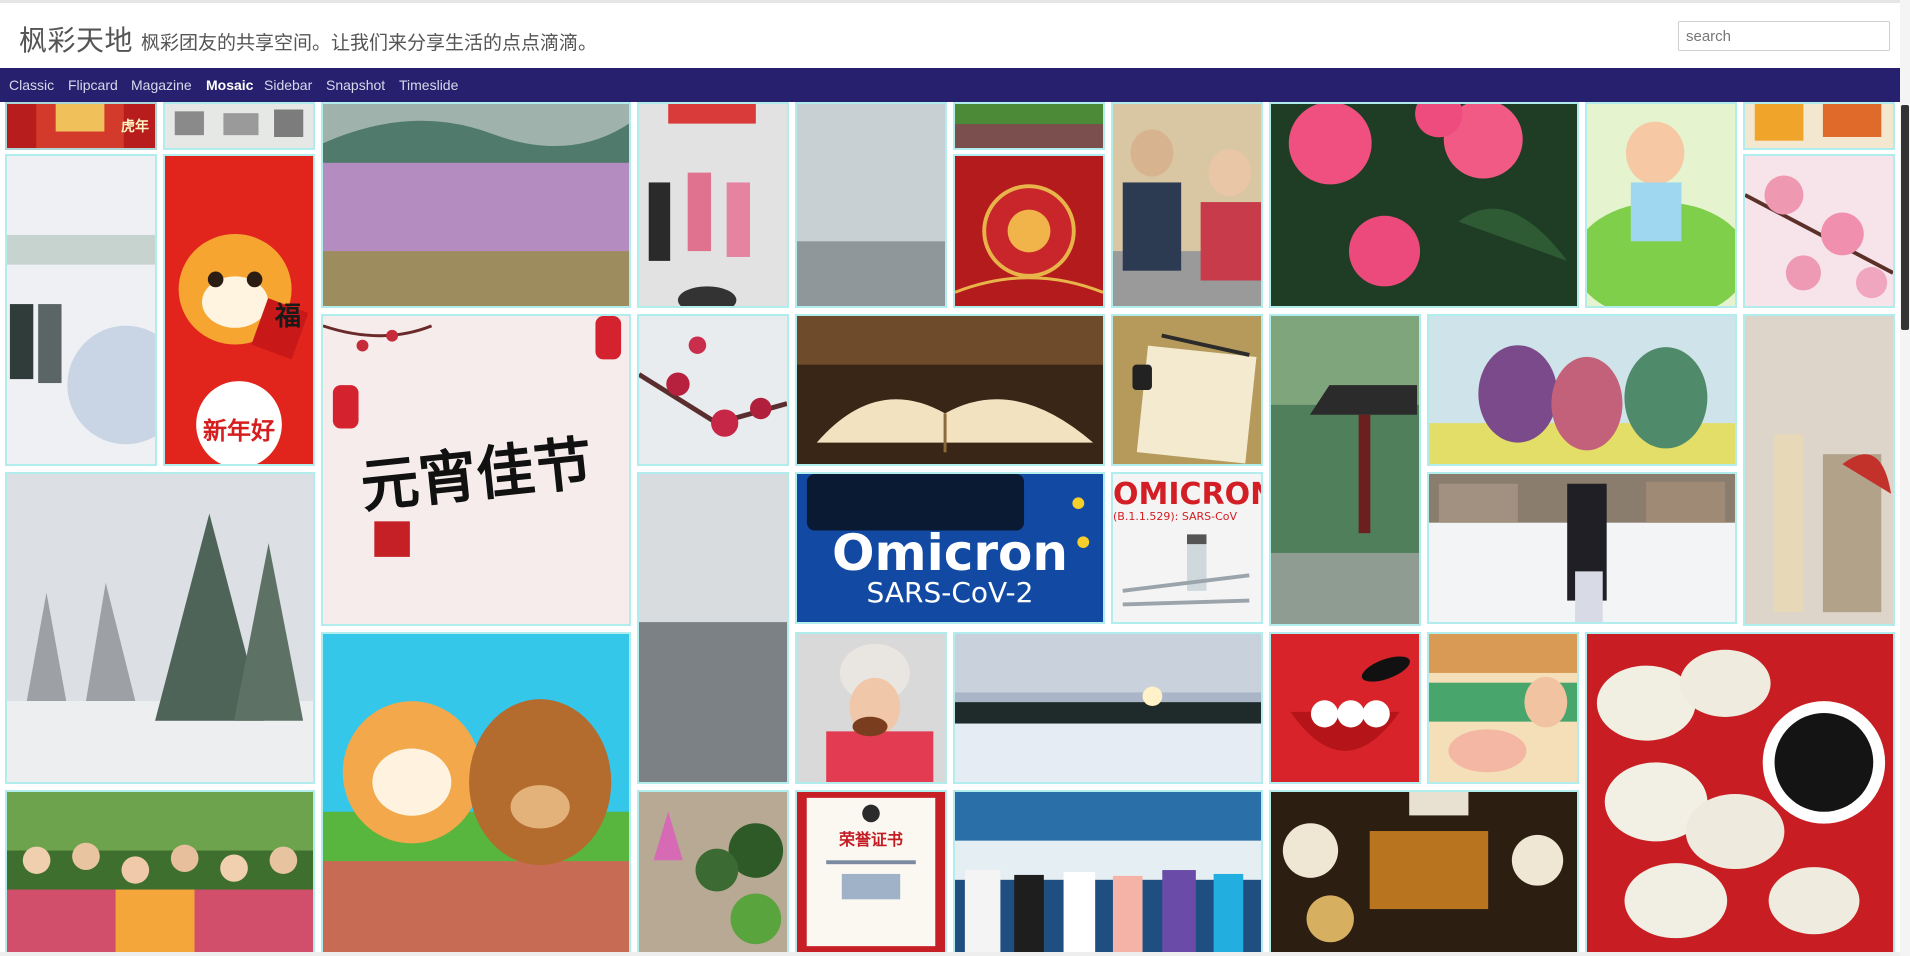 The height and width of the screenshot is (956, 1910). What do you see at coordinates (871, 872) in the screenshot?
I see `photo-honor-certificate: 荣誉证书` at bounding box center [871, 872].